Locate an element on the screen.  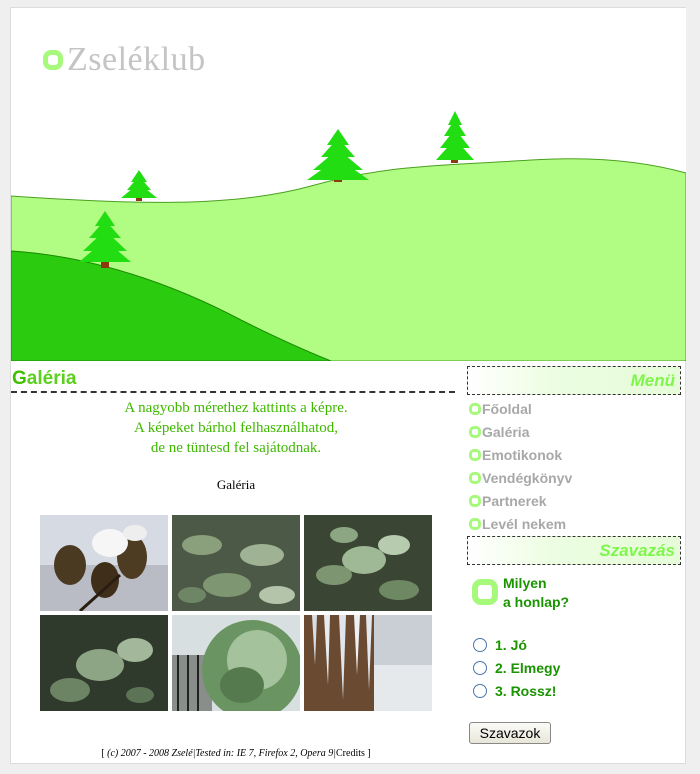
footer-bracket: ] is located at coordinates (369, 753).